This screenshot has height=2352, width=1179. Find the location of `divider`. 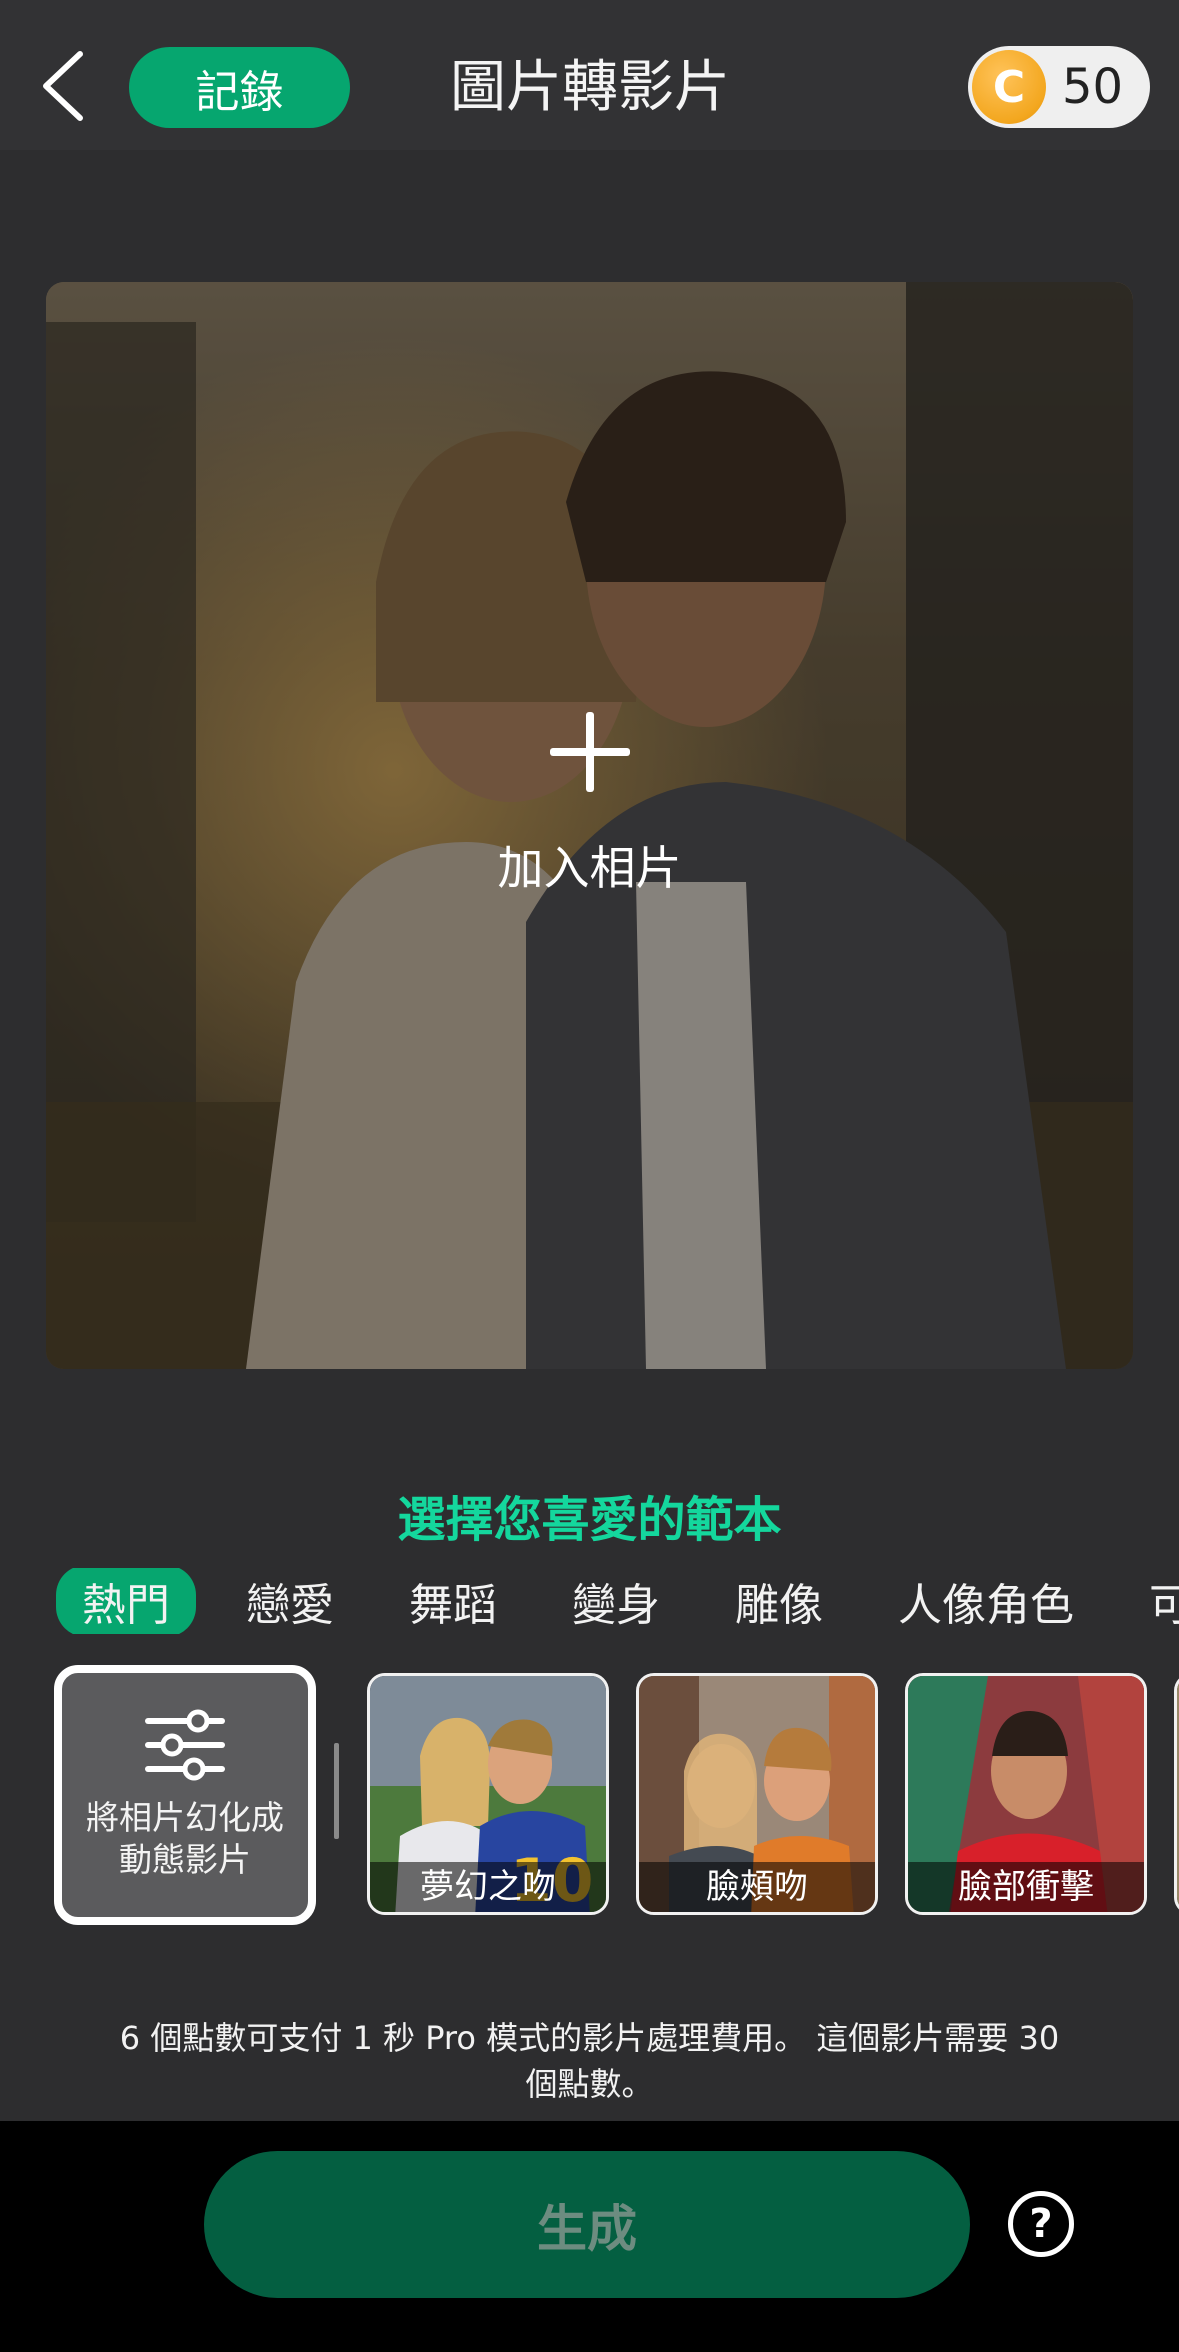

divider is located at coordinates (336, 1791).